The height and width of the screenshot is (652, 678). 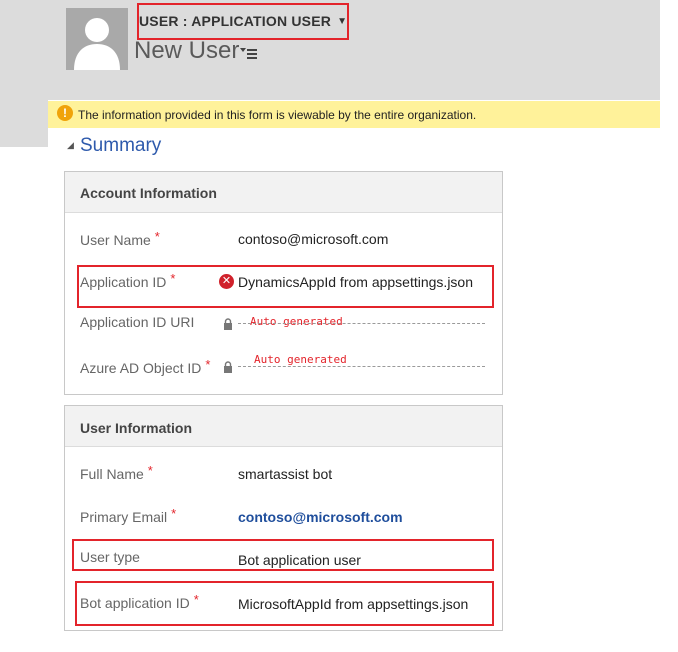 I want to click on label-text: Application ID, so click(x=123, y=282).